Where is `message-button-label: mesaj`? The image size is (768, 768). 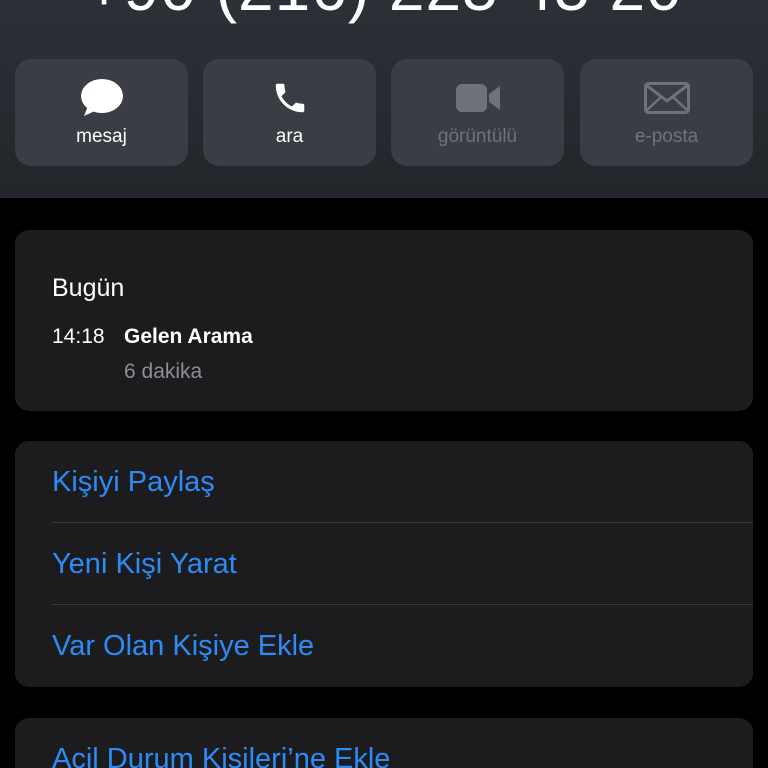
message-button-label: mesaj is located at coordinates (101, 136).